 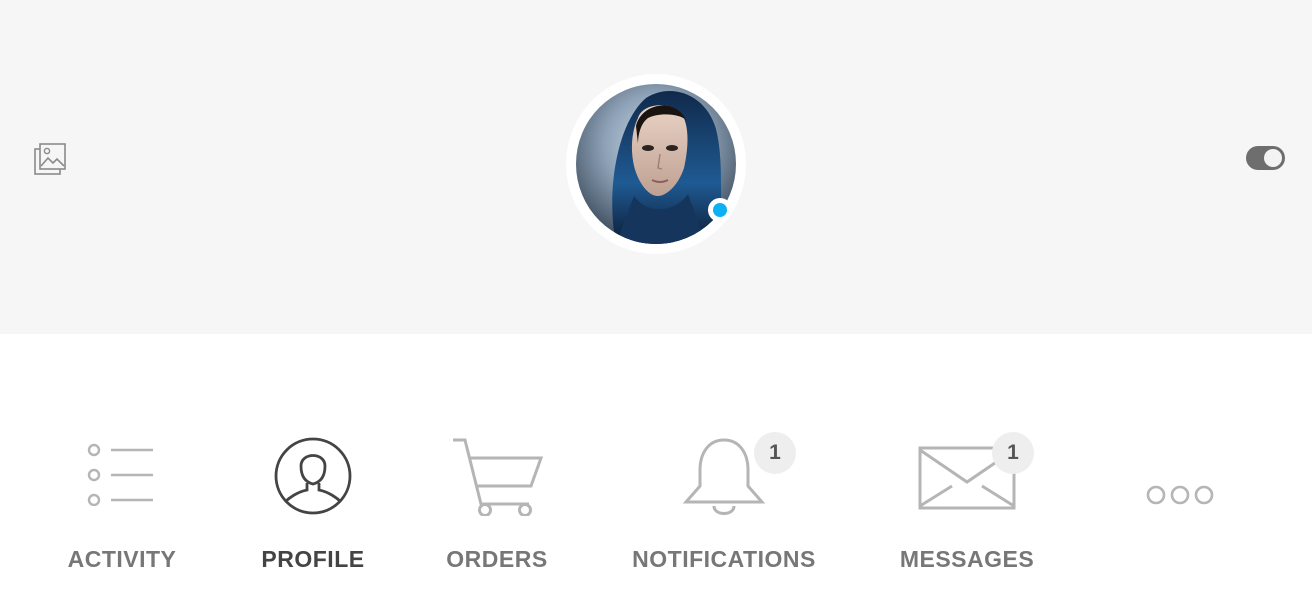 What do you see at coordinates (1180, 497) in the screenshot?
I see `more-dots-icon` at bounding box center [1180, 497].